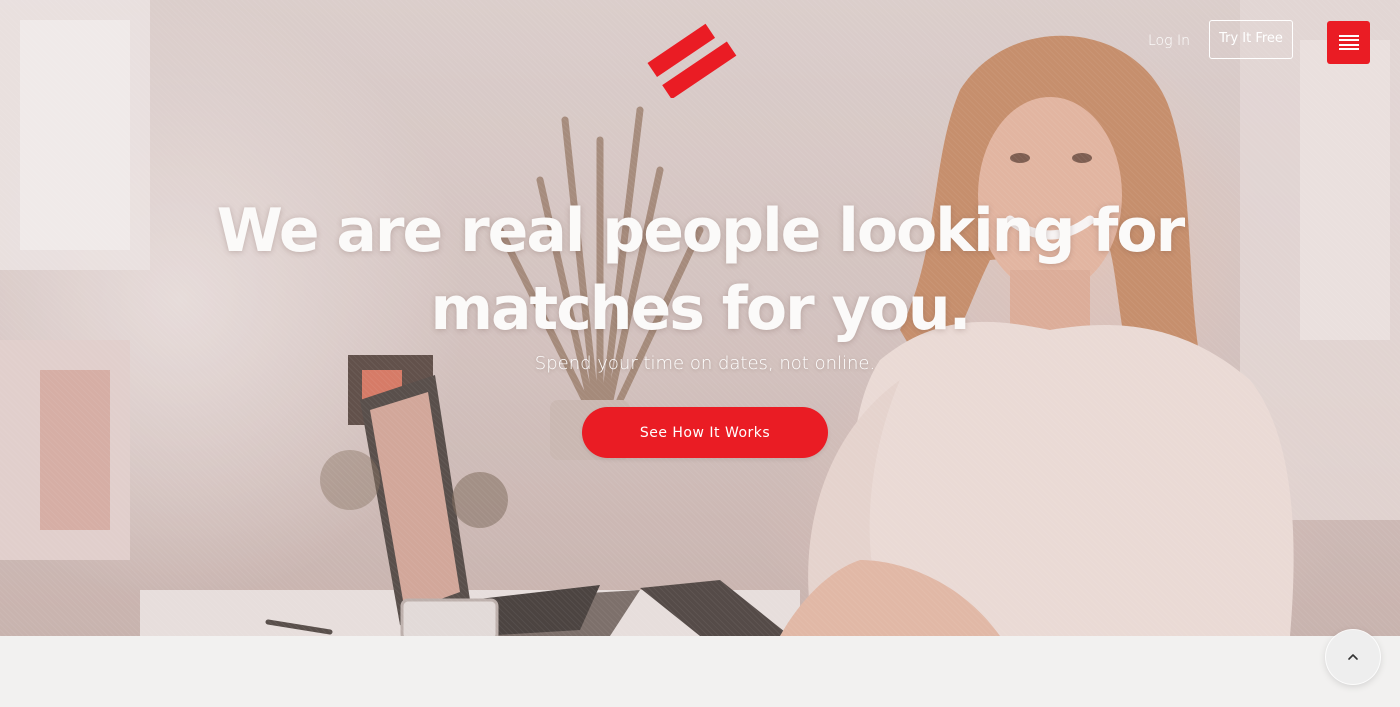  I want to click on menu-button, so click(1348, 42).